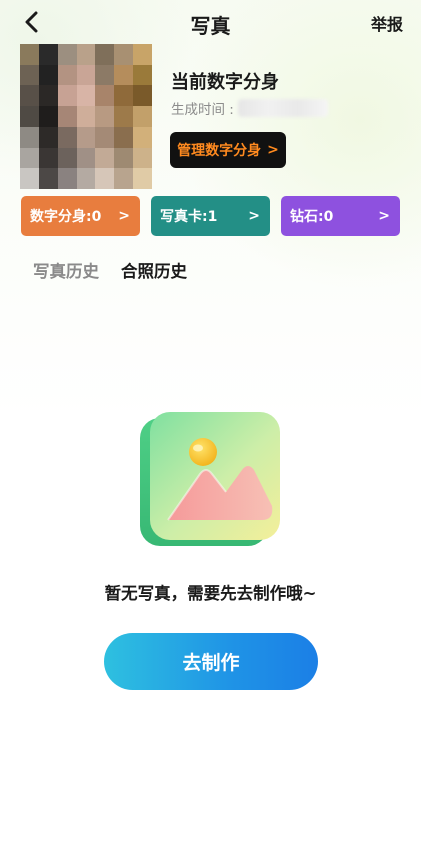  I want to click on report-button: 举报, so click(387, 23).